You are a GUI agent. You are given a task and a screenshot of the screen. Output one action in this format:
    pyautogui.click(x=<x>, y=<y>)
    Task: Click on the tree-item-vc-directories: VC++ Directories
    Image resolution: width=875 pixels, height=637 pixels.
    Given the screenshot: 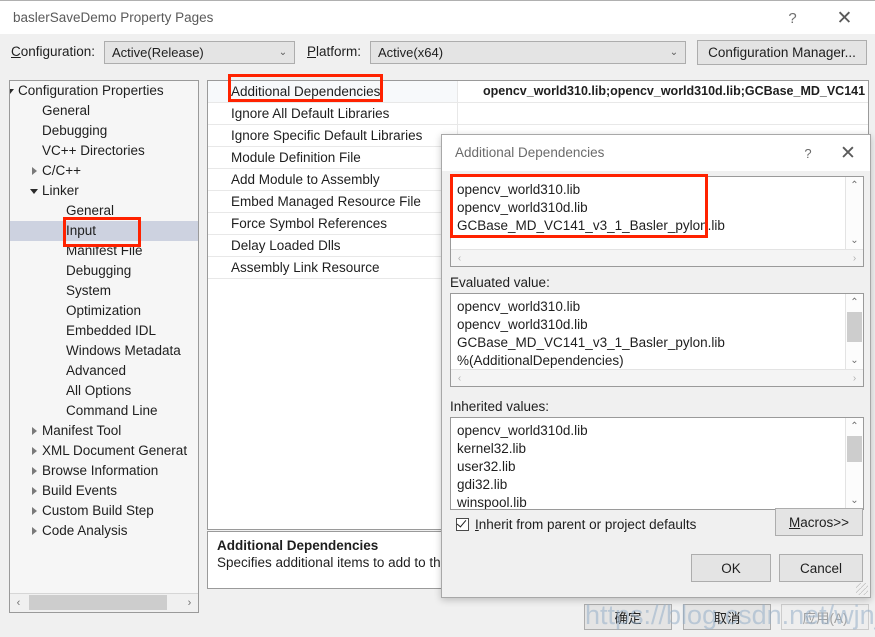 What is the action you would take?
    pyautogui.click(x=104, y=151)
    